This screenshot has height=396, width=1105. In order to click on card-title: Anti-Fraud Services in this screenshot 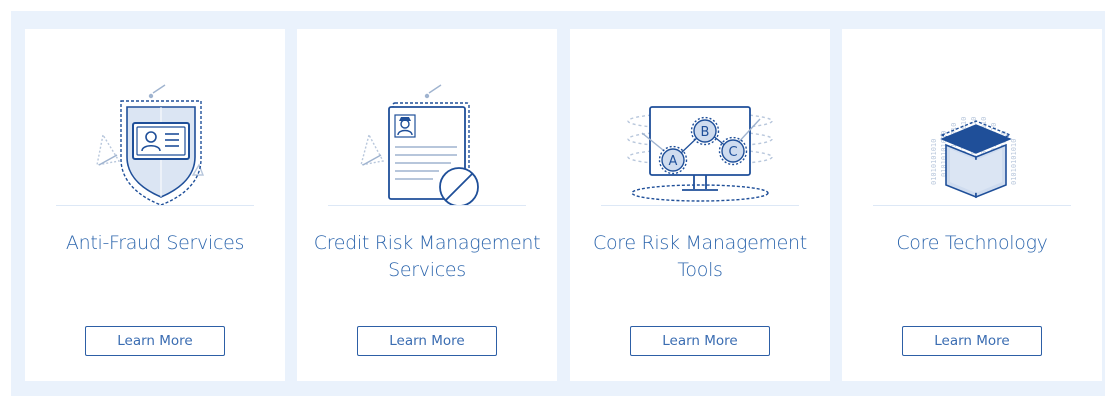, I will do `click(155, 243)`.